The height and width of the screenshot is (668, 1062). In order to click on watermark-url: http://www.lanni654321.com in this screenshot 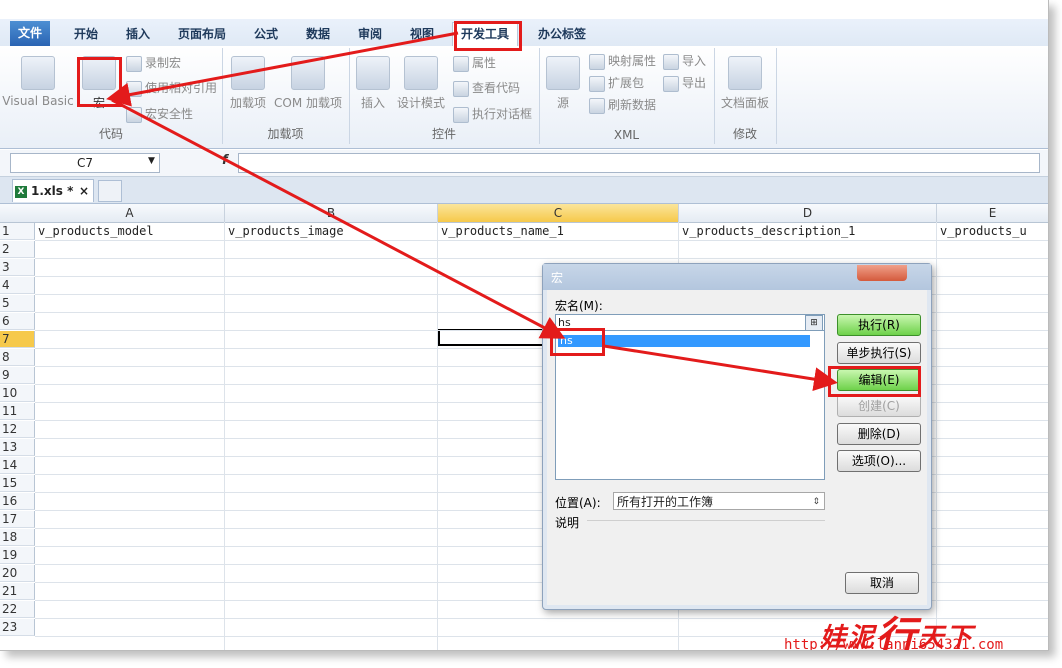, I will do `click(894, 644)`.